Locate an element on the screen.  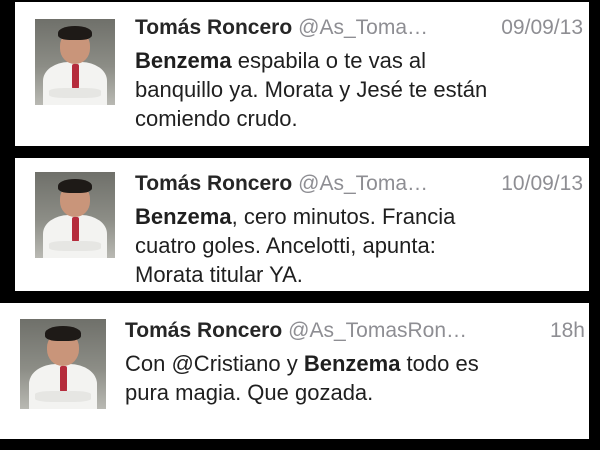
tweet-line: Morata titular YA. is located at coordinates (219, 274).